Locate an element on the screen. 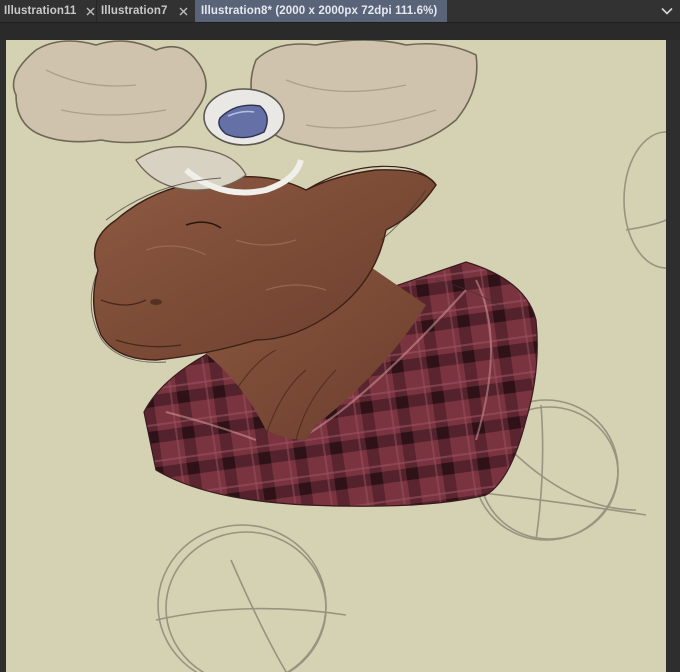 This screenshot has width=680, height=672. tab-bar-spacer is located at coordinates (550, 11).